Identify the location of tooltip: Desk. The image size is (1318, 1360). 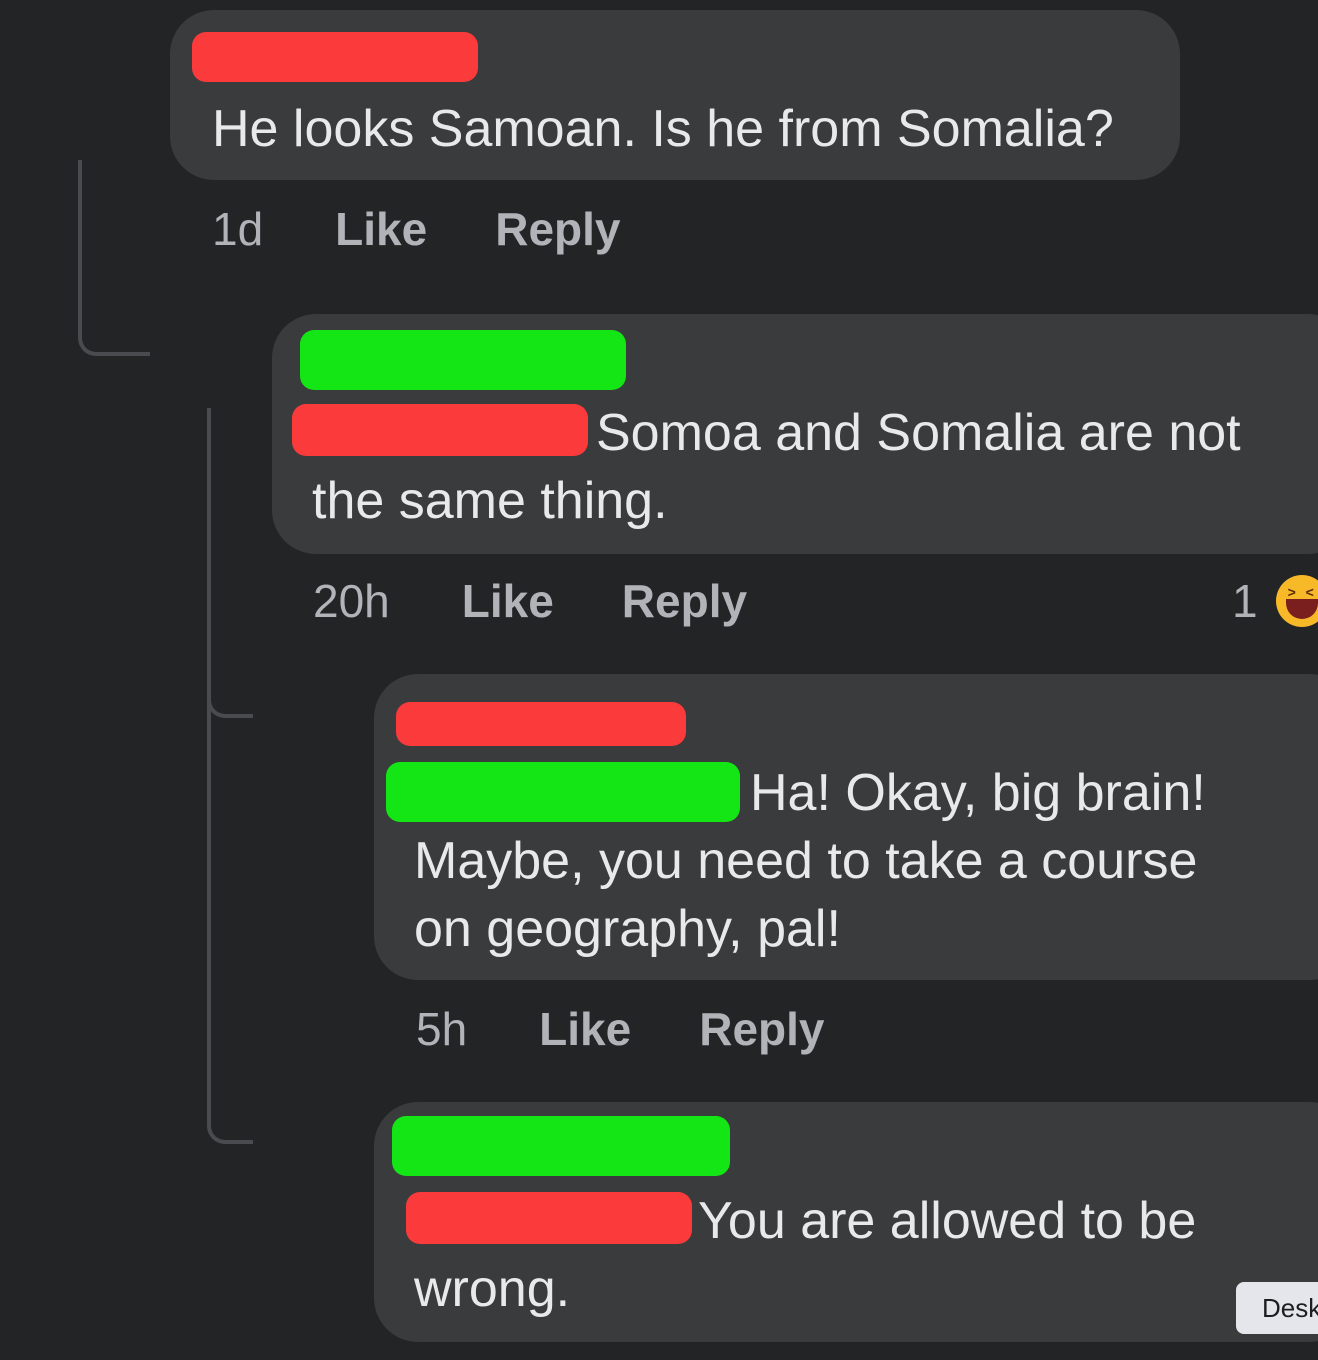
(1277, 1308).